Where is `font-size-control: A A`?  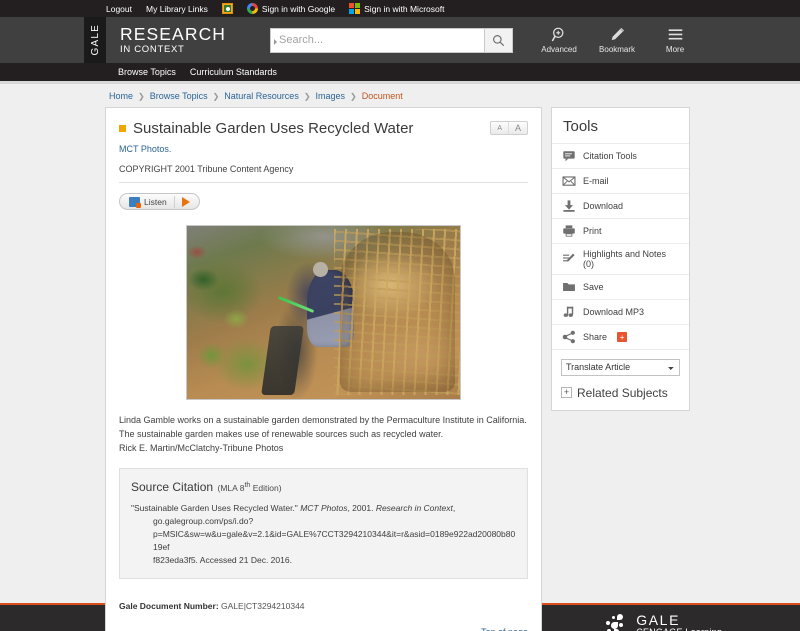 font-size-control: A A is located at coordinates (509, 128).